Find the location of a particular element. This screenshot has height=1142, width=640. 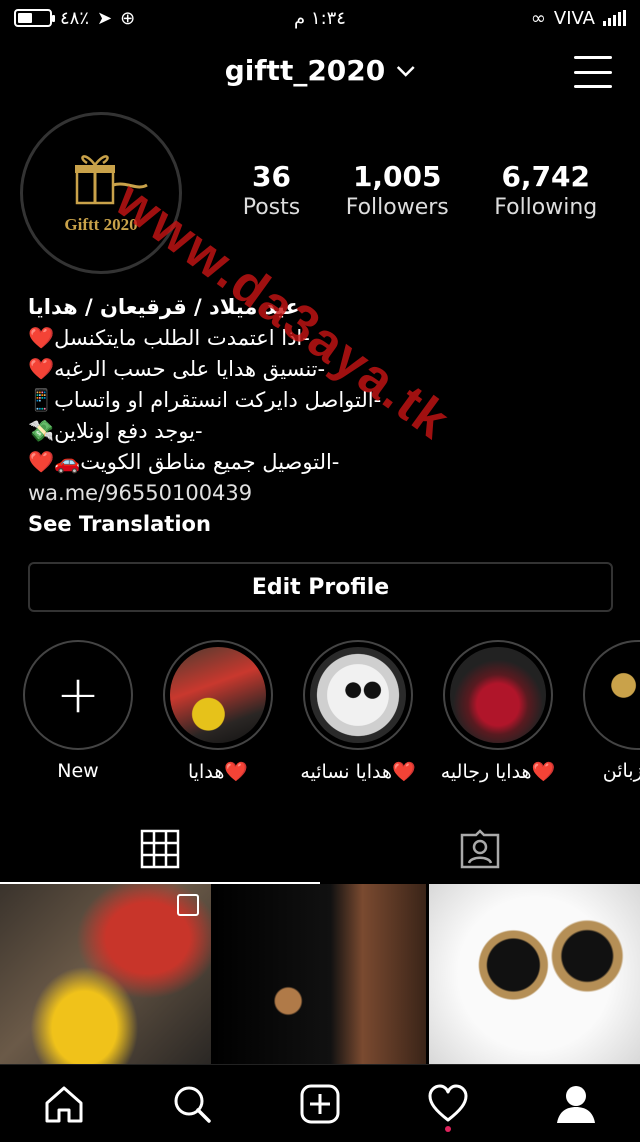

stat-following: 6,742 Following is located at coordinates (545, 190).